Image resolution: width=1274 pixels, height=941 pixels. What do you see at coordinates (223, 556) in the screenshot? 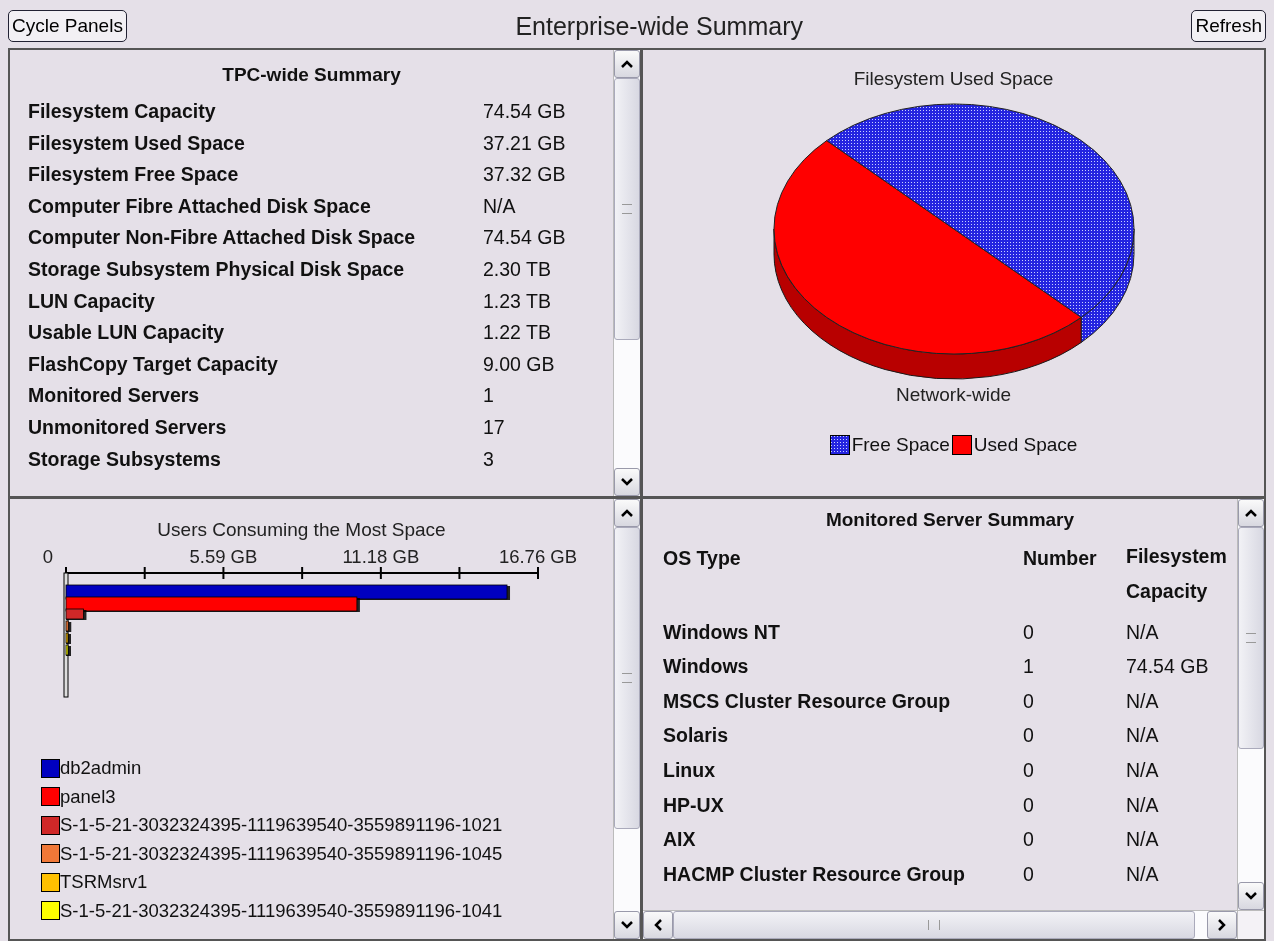
I see `axis-tick-label: 5.59 GB` at bounding box center [223, 556].